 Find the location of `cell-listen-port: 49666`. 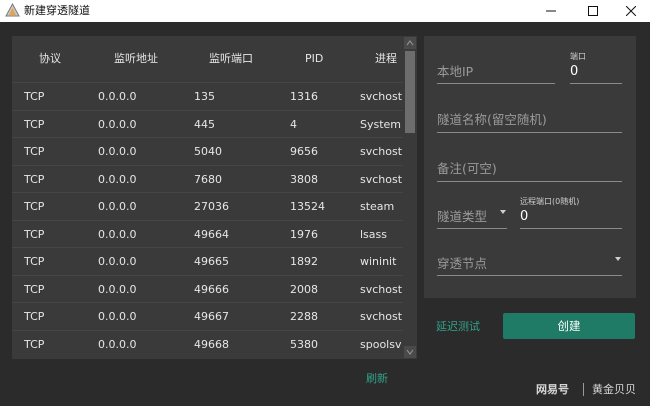

cell-listen-port: 49666 is located at coordinates (211, 289).